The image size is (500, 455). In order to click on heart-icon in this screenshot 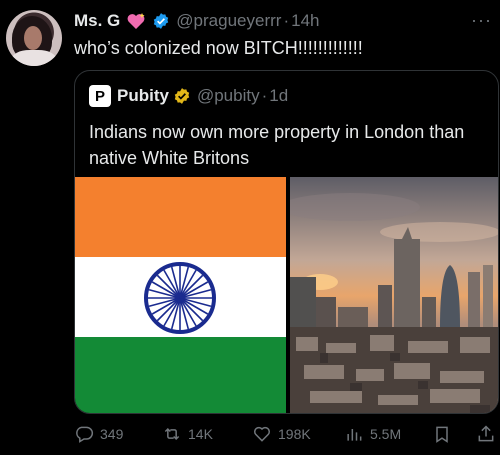, I will do `click(262, 434)`.